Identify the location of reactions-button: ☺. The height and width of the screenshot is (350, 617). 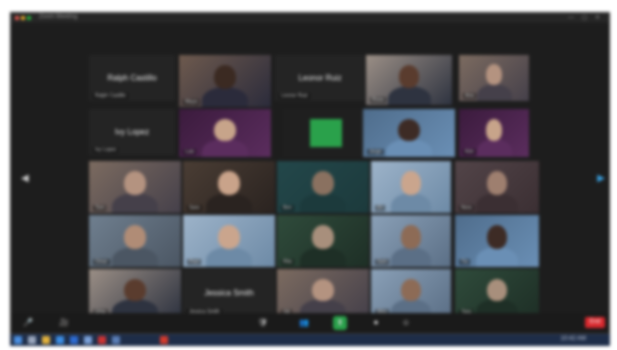
(406, 323).